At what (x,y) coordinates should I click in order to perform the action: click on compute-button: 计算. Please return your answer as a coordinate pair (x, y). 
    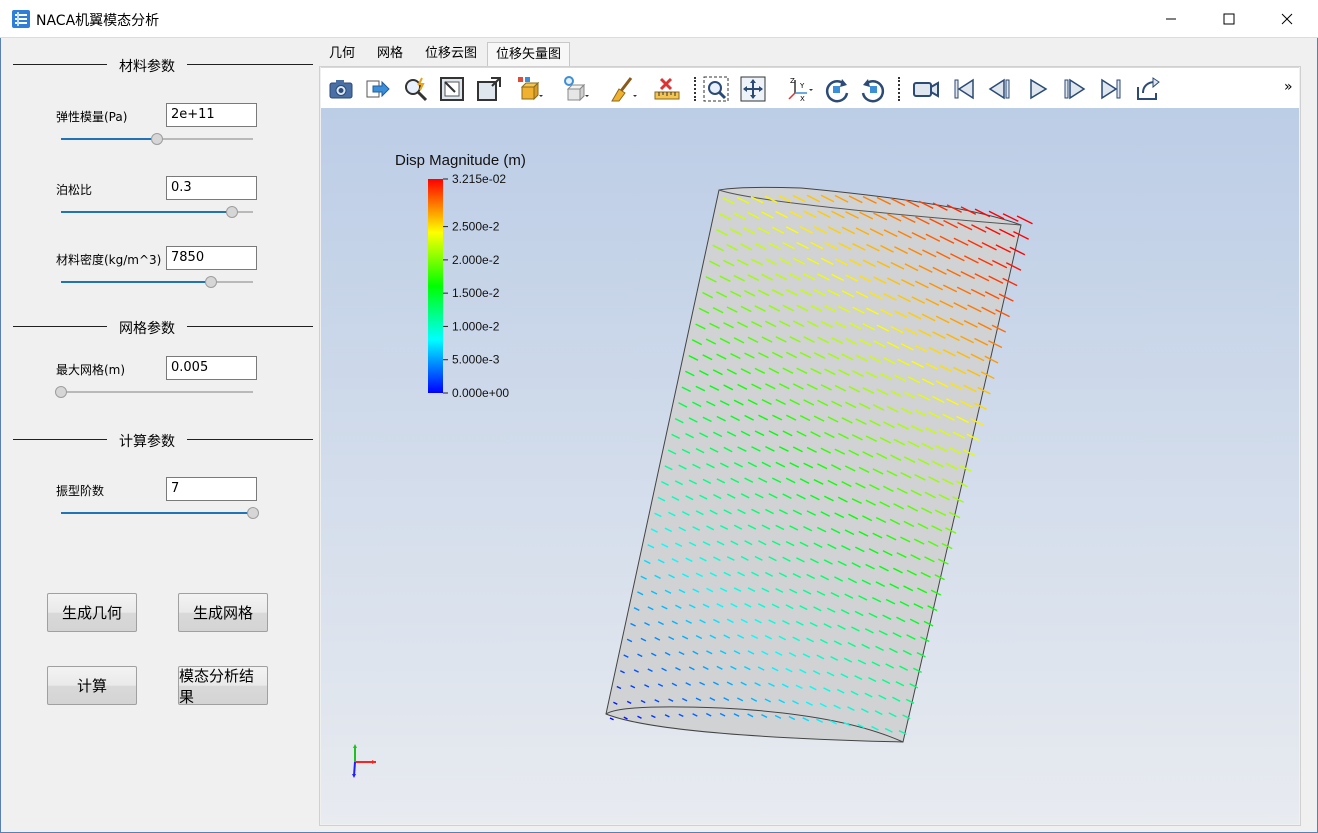
    Looking at the image, I should click on (92, 685).